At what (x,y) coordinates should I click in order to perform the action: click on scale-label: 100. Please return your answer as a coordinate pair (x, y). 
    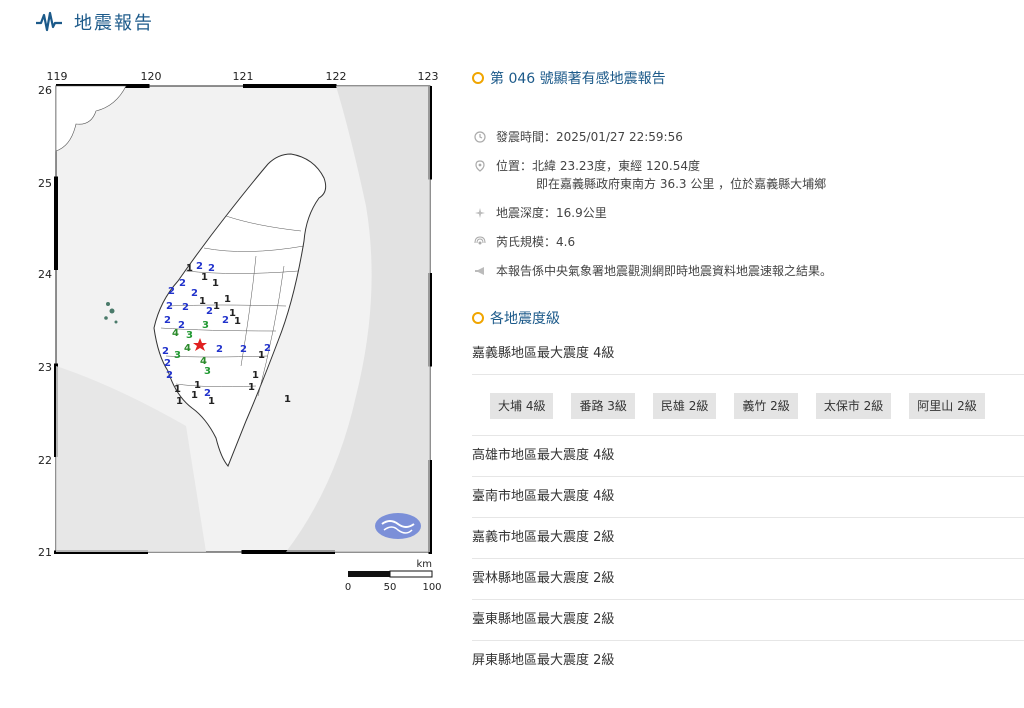
    Looking at the image, I should click on (431, 587).